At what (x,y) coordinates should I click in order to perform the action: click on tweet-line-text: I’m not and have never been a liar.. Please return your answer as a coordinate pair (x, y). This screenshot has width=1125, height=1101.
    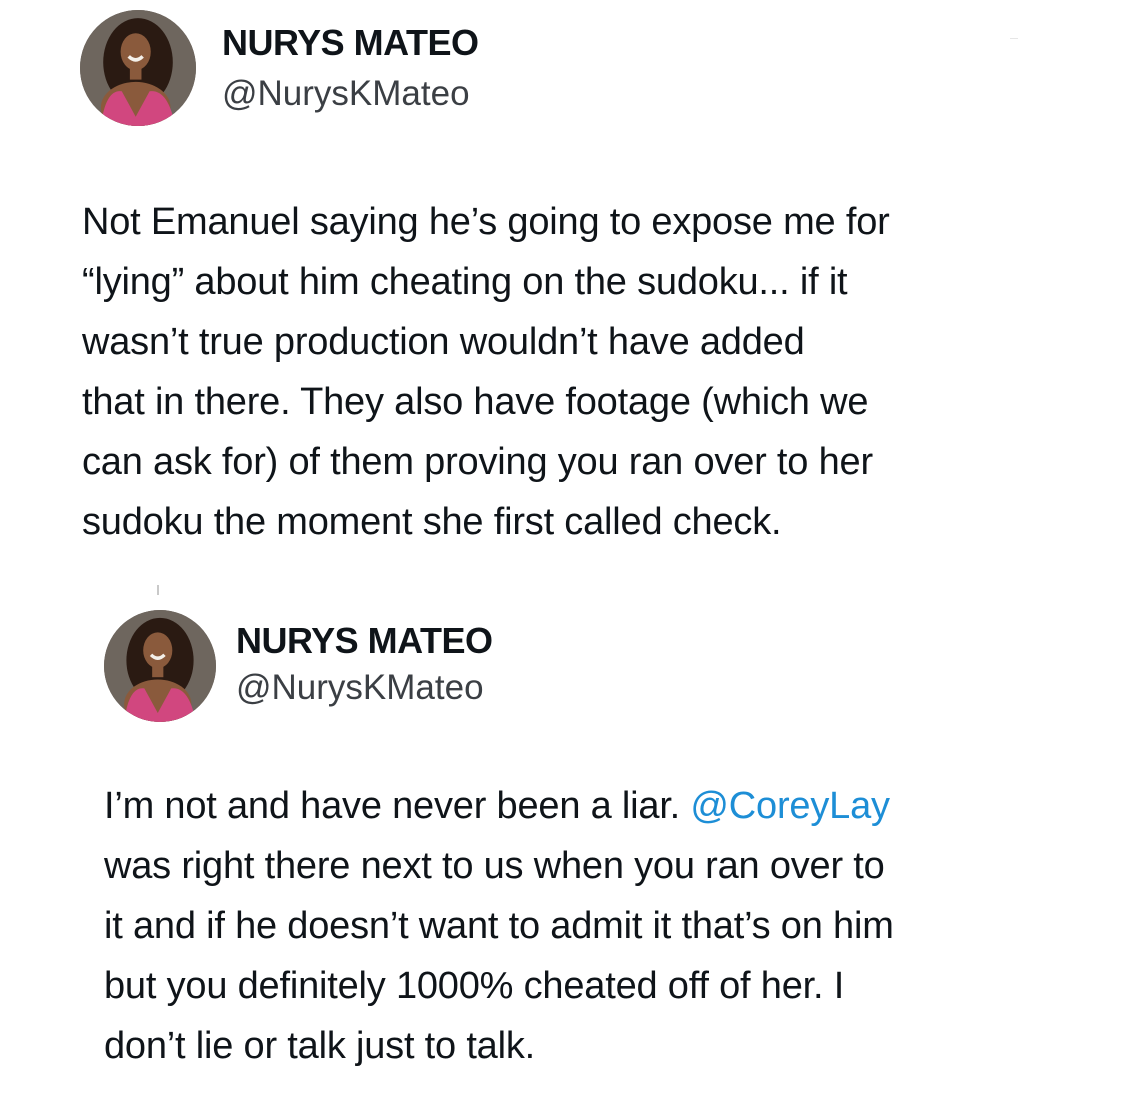
    Looking at the image, I should click on (397, 806).